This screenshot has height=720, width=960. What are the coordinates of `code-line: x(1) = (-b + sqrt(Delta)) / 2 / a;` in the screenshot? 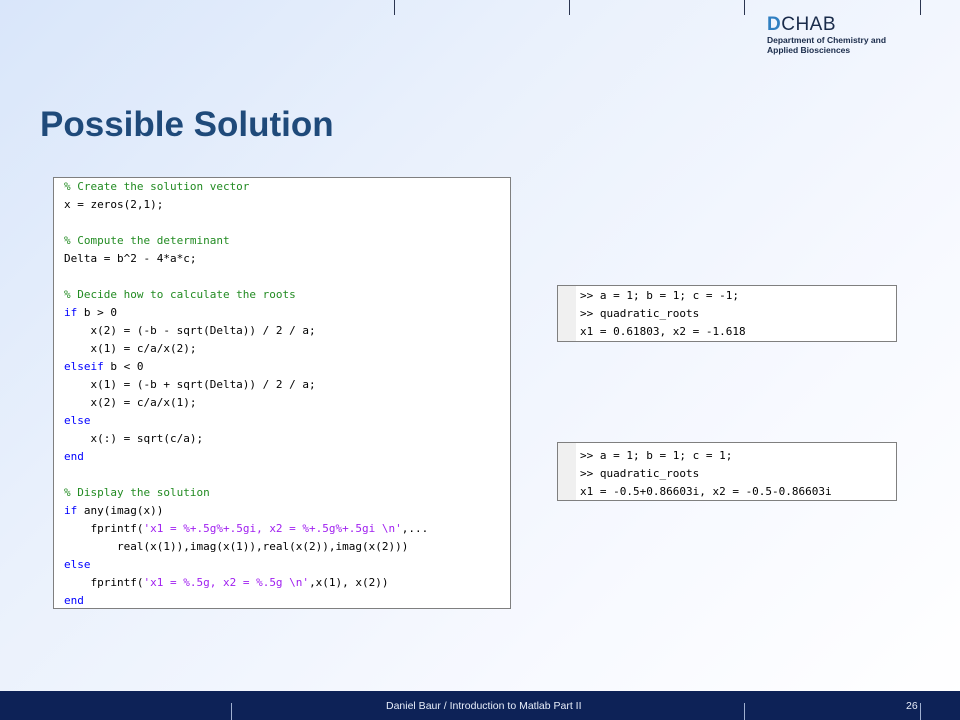 It's located at (190, 384).